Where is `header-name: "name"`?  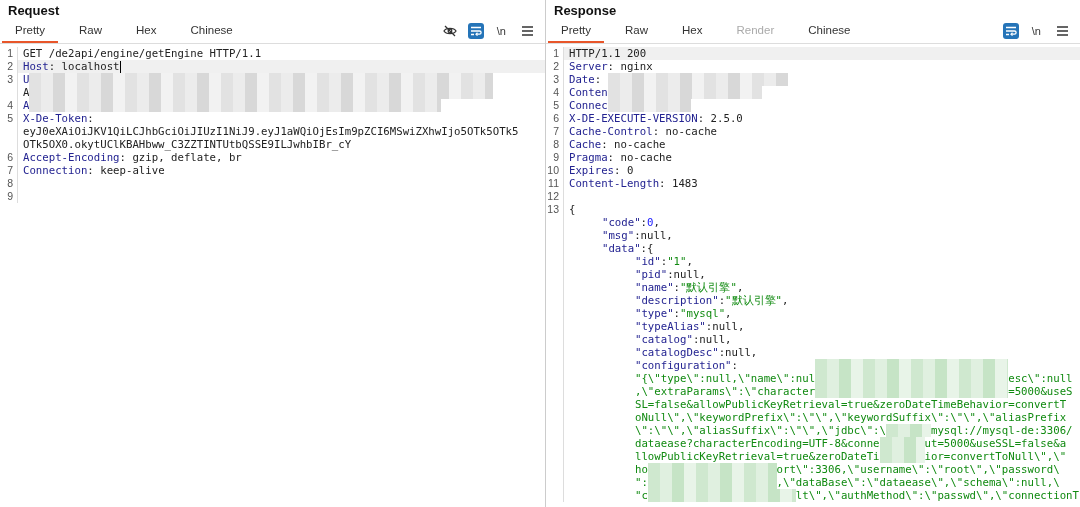 header-name: "name" is located at coordinates (654, 287).